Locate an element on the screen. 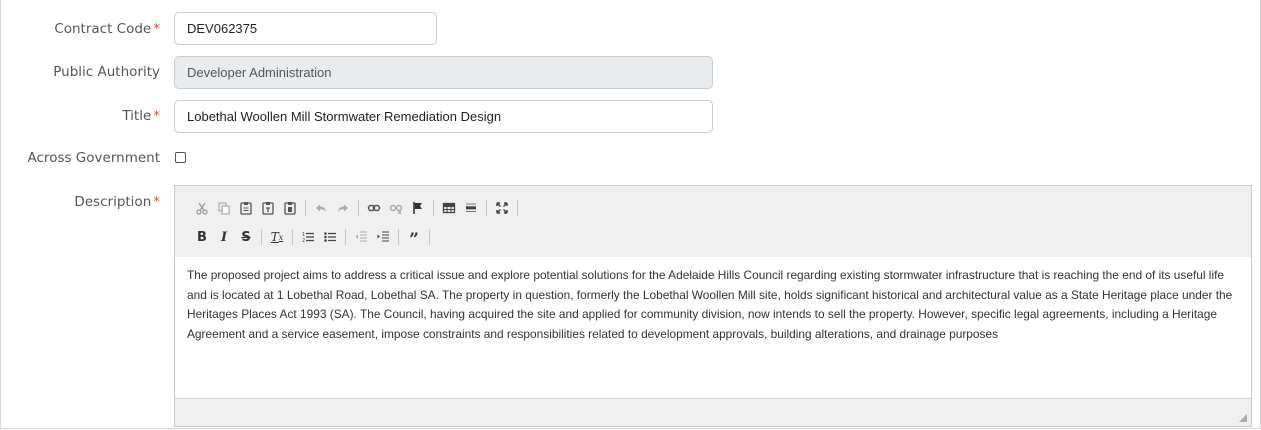 Image resolution: width=1261 pixels, height=430 pixels. across-government-label: Across Government is located at coordinates (93, 158).